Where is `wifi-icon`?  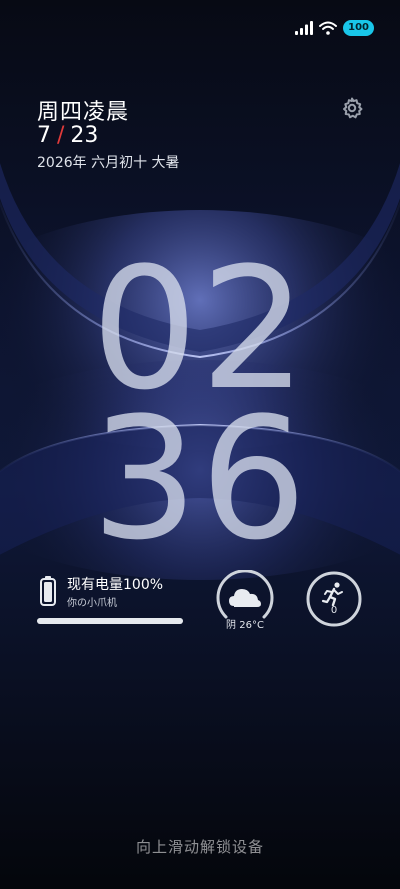 wifi-icon is located at coordinates (328, 28).